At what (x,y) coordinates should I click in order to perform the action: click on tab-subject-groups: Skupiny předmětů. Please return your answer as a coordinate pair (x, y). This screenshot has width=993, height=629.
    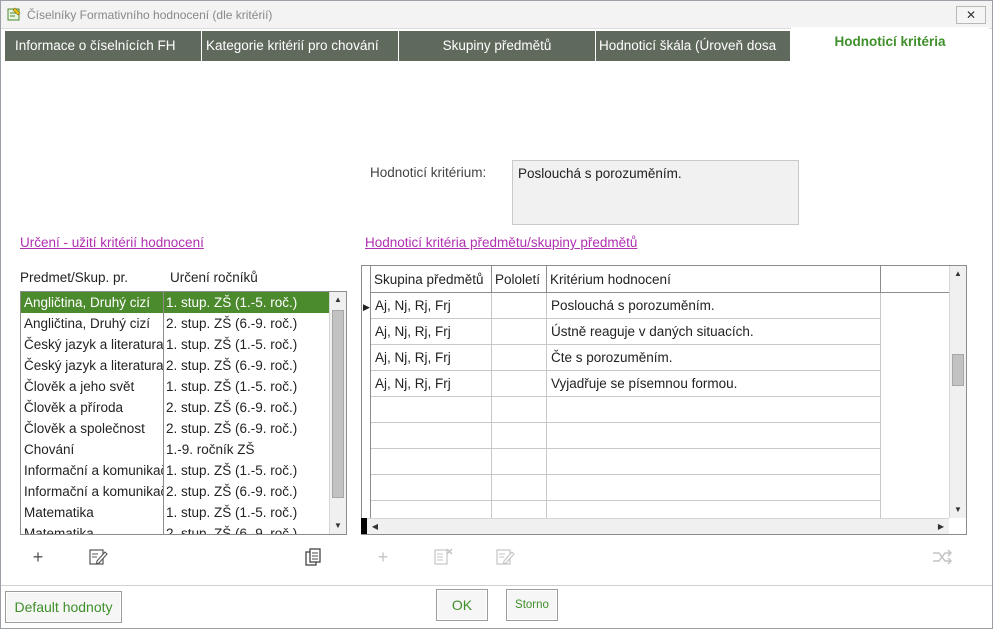
    Looking at the image, I should click on (497, 46).